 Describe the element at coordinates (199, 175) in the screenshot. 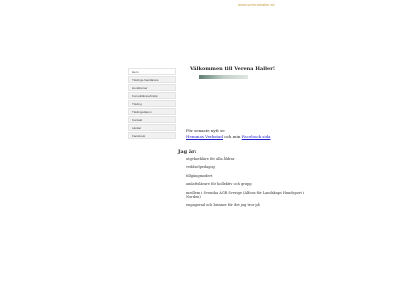

I see `list-item: tillgängmodert` at that location.